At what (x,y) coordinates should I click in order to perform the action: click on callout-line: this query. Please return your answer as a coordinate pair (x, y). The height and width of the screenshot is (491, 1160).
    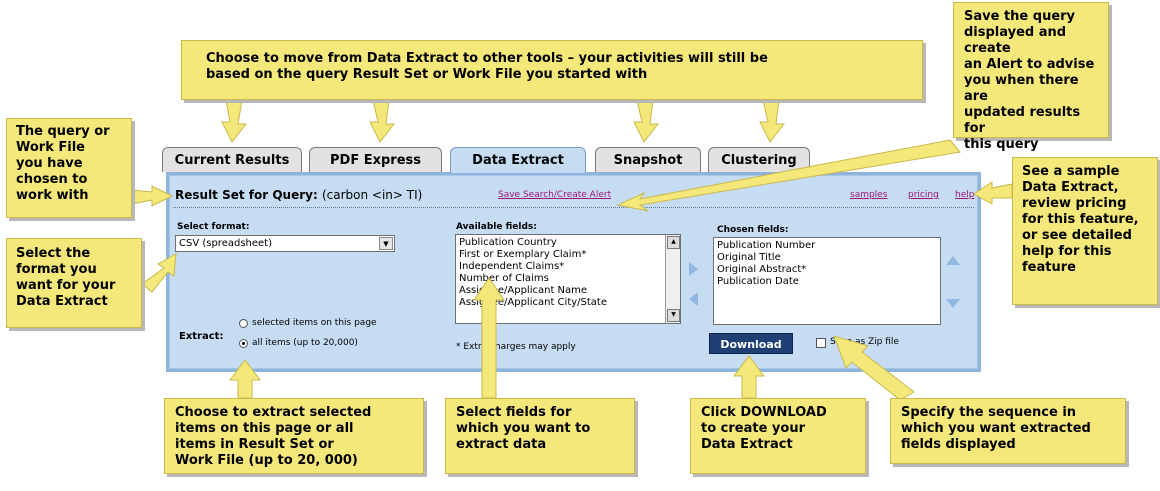
    Looking at the image, I should click on (1001, 144).